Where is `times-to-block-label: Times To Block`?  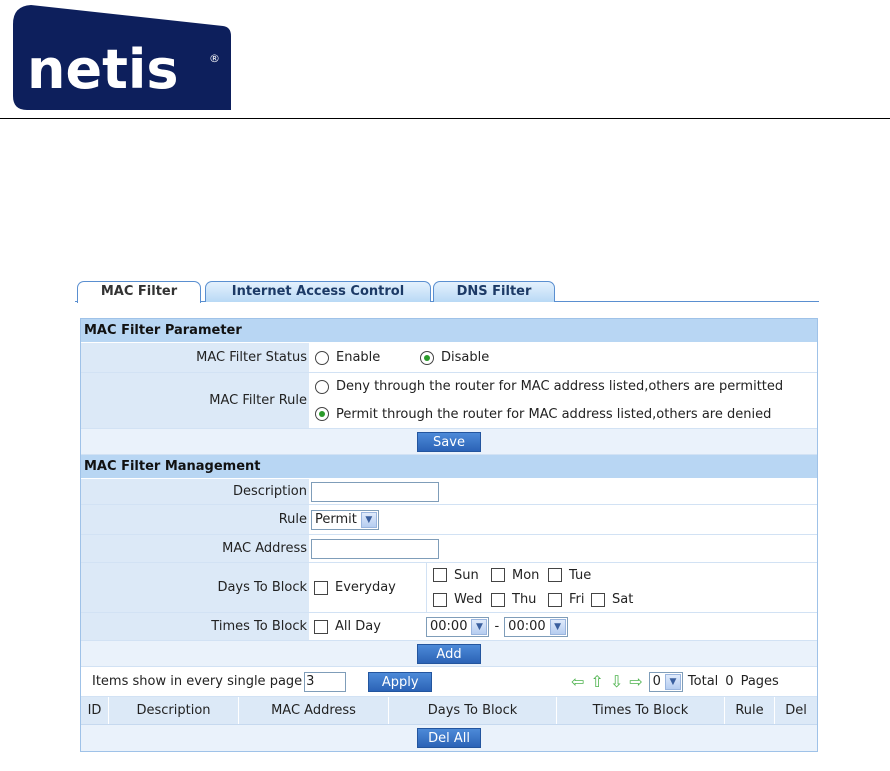
times-to-block-label: Times To Block is located at coordinates (195, 626).